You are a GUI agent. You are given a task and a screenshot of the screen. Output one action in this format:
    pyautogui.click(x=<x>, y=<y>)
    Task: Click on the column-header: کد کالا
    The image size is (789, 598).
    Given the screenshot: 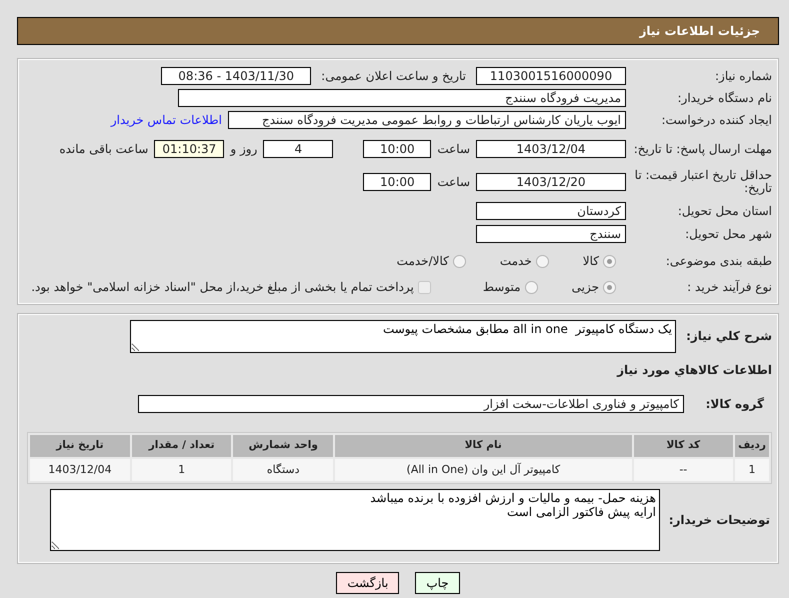 What is the action you would take?
    pyautogui.click(x=684, y=446)
    